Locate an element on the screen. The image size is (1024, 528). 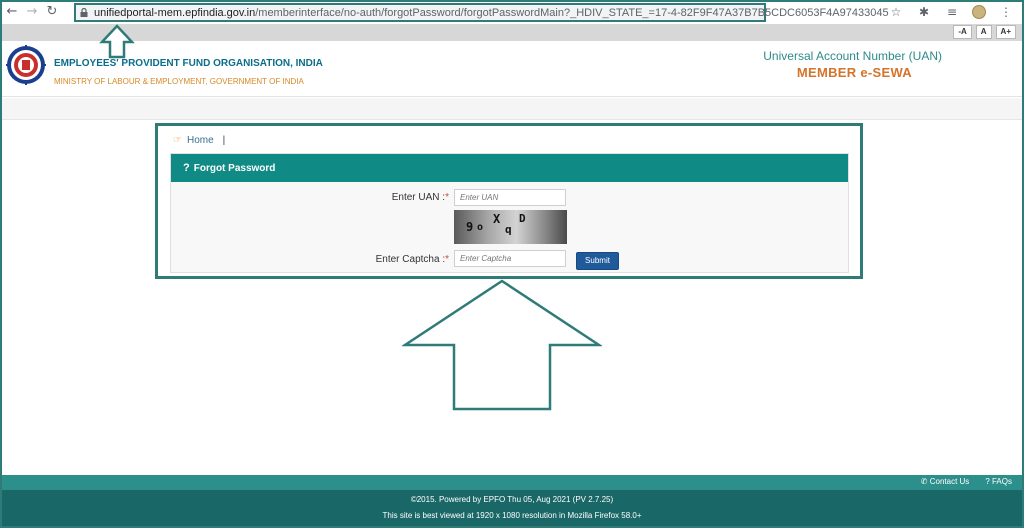
contact-us-link: ✆ Contact Us is located at coordinates (945, 481).